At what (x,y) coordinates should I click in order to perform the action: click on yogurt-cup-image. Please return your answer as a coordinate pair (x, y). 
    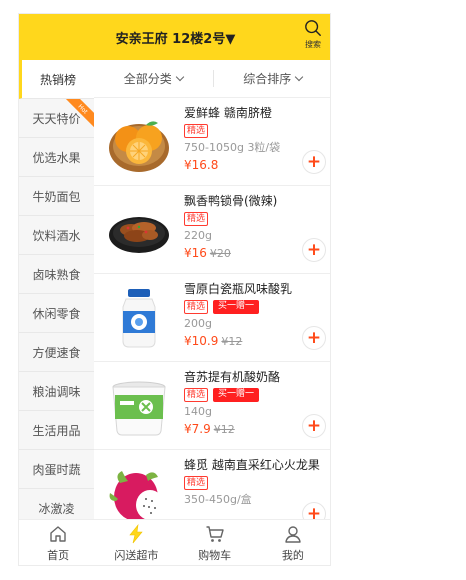
    Looking at the image, I should click on (139, 408).